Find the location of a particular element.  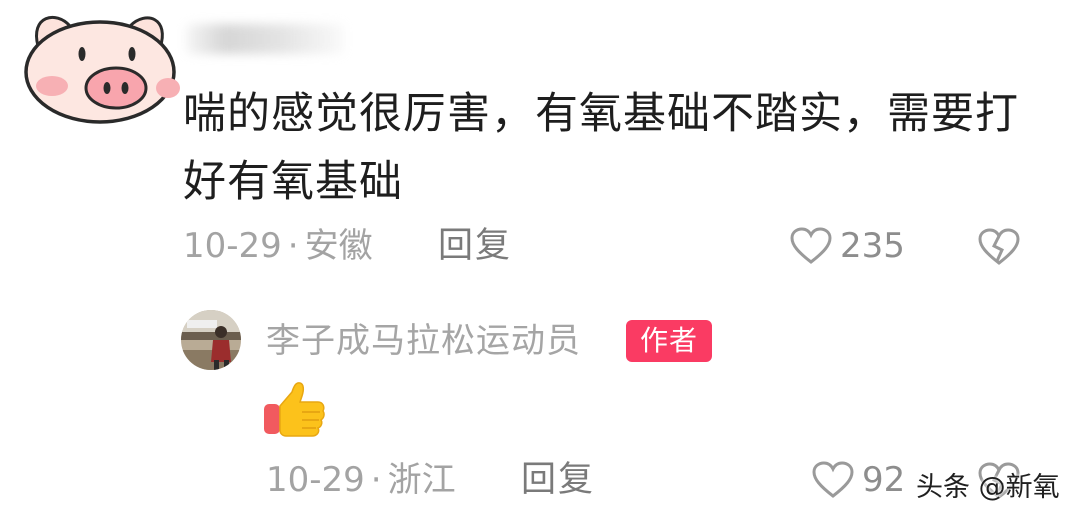

author-name: 李子成马拉松运动员 is located at coordinates (423, 341).